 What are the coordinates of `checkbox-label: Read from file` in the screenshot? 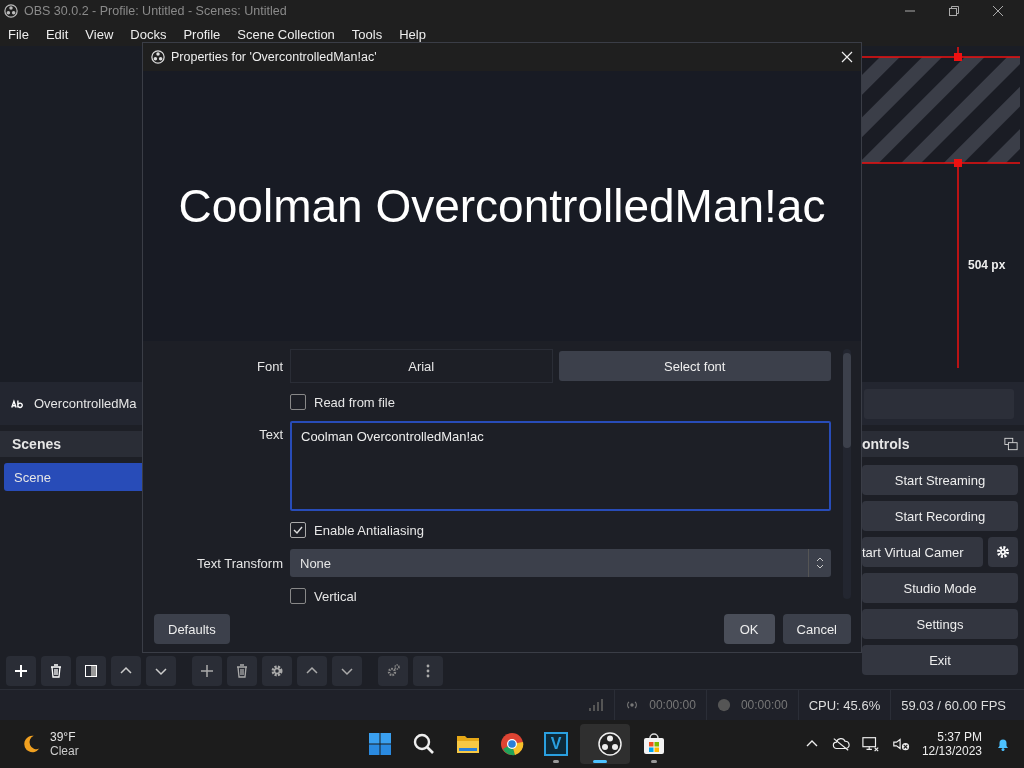 It's located at (354, 402).